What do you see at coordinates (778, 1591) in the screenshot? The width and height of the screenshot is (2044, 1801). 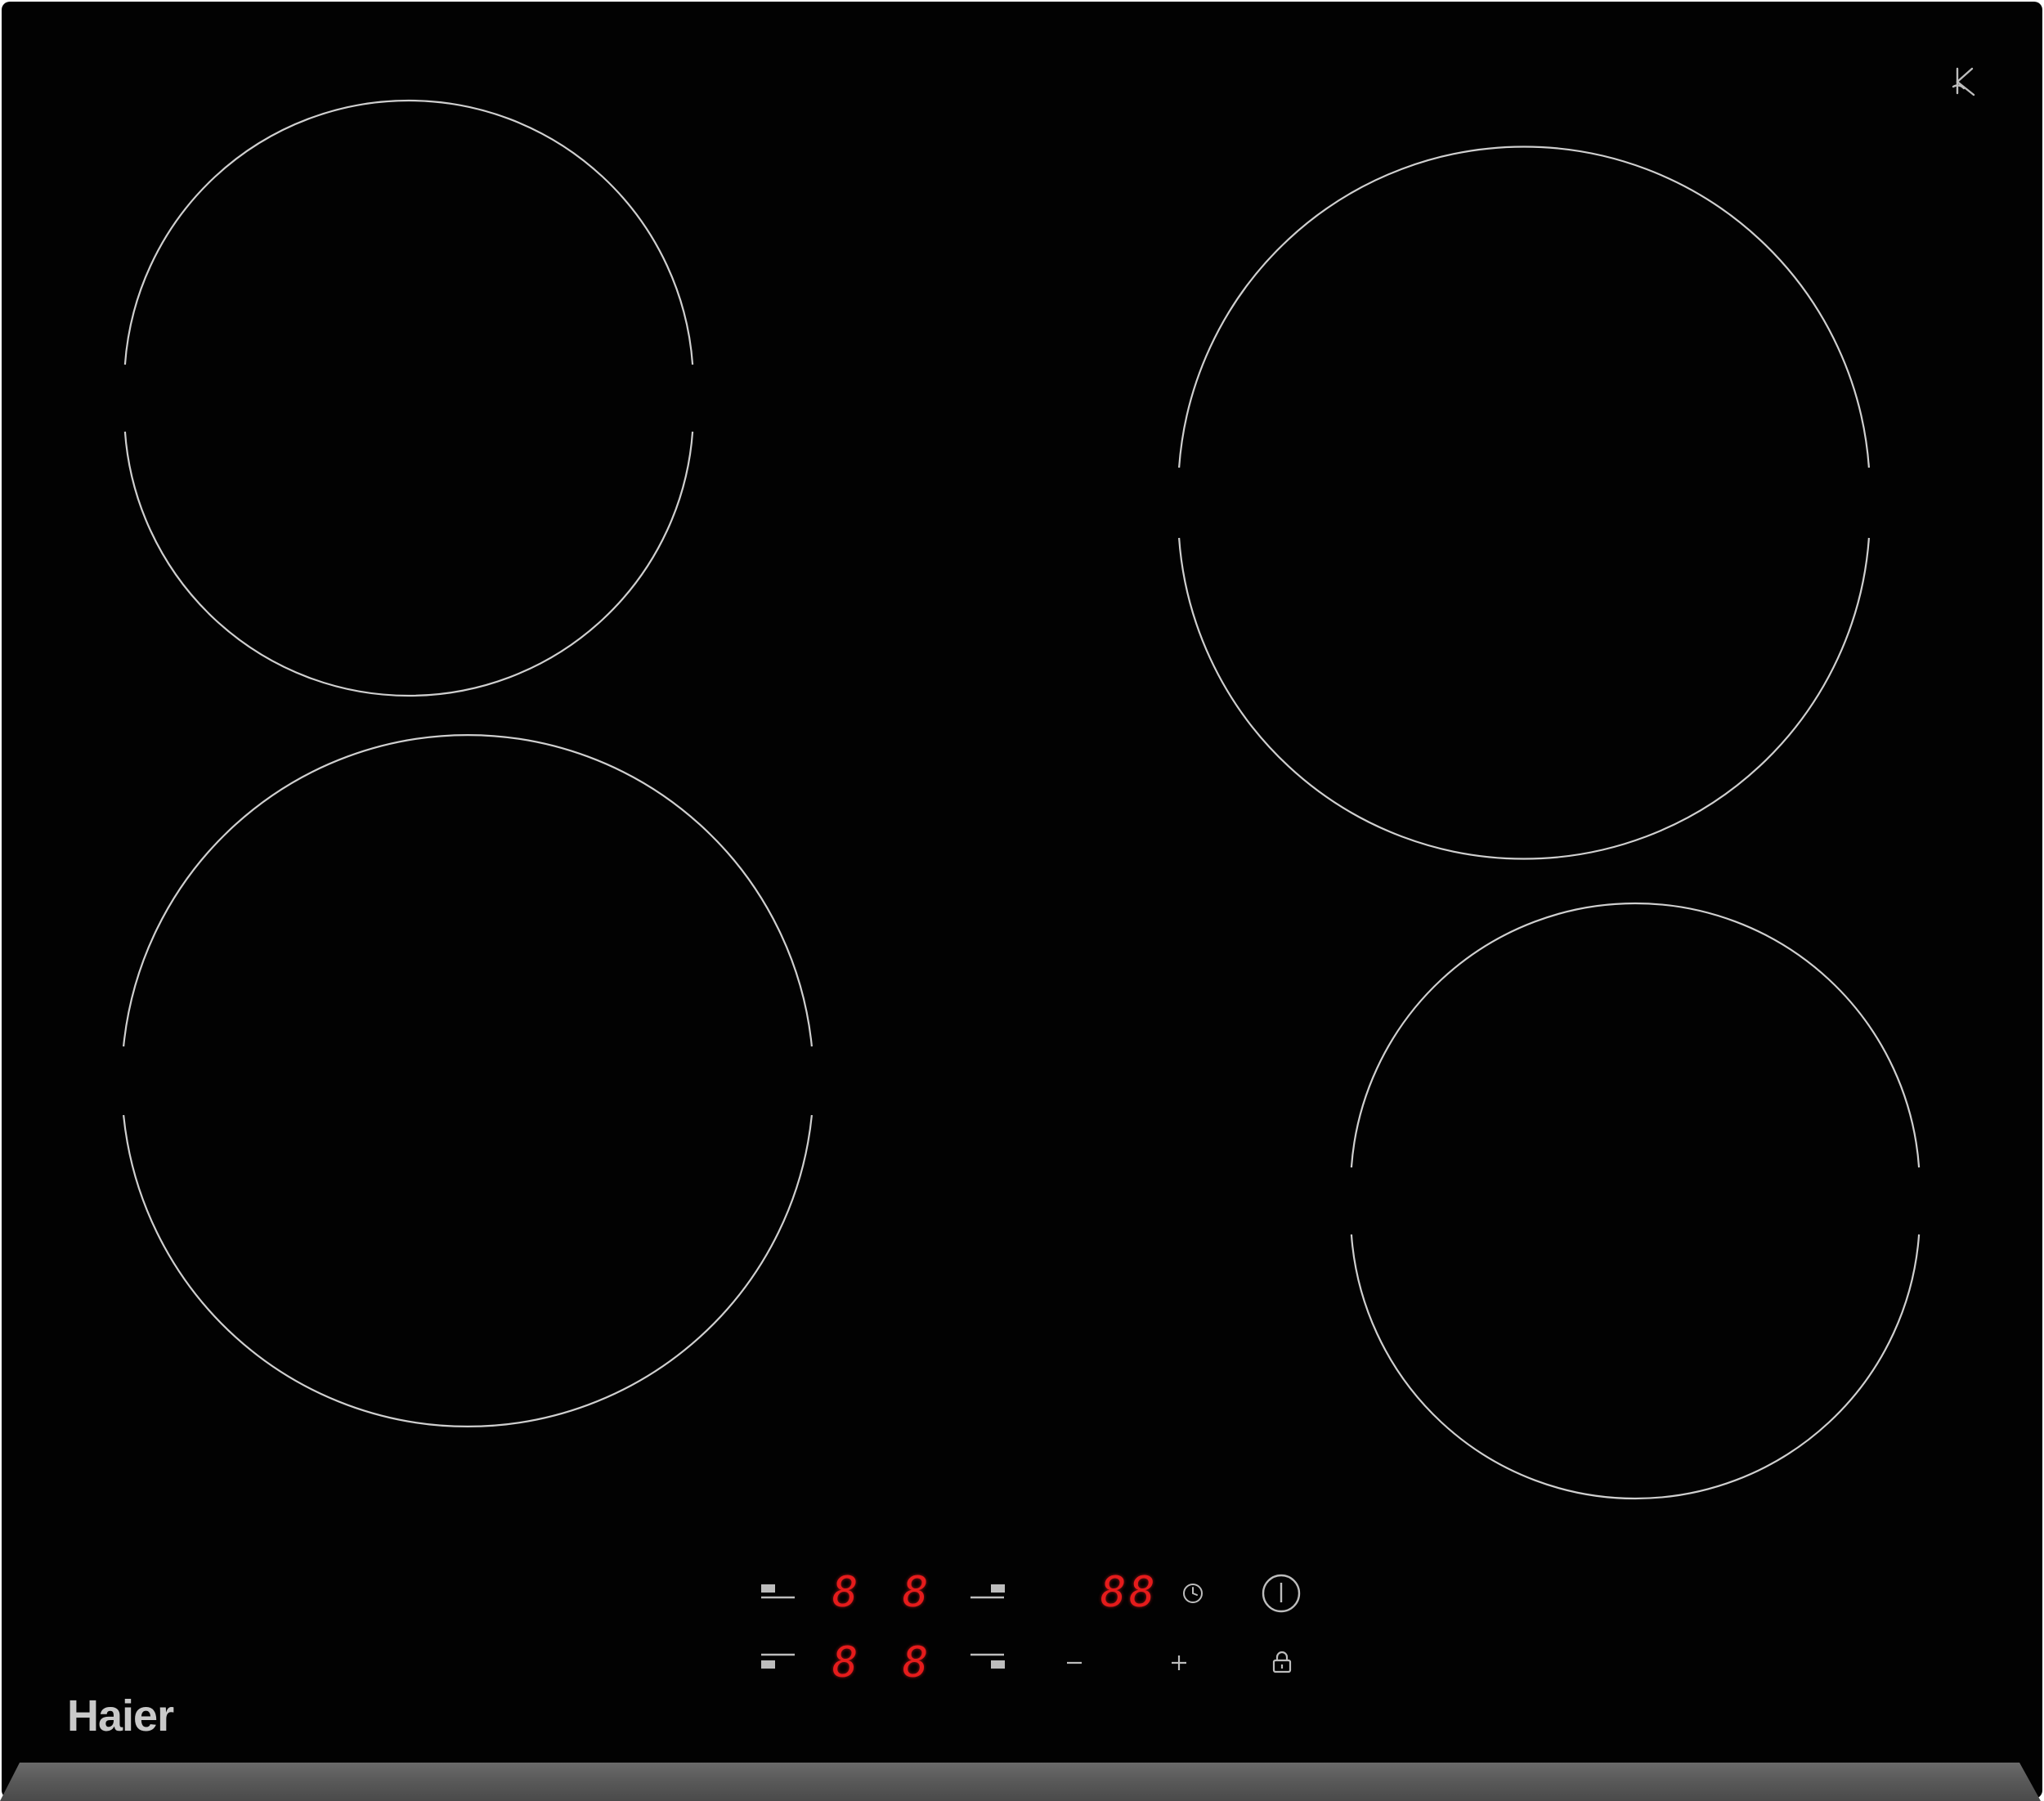 I see `zone-rear-left-icon` at bounding box center [778, 1591].